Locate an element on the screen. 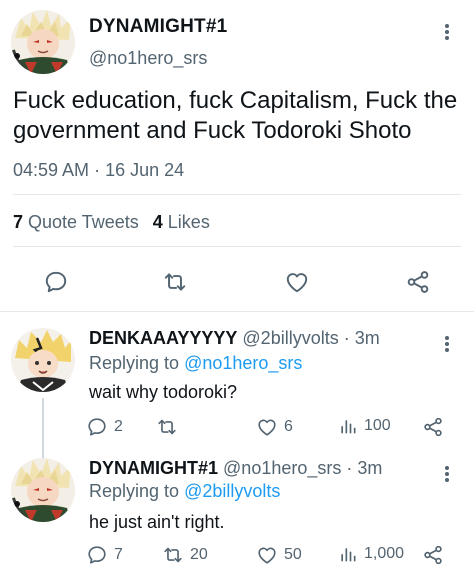 The width and height of the screenshot is (474, 575). like-button: 6 is located at coordinates (274, 427).